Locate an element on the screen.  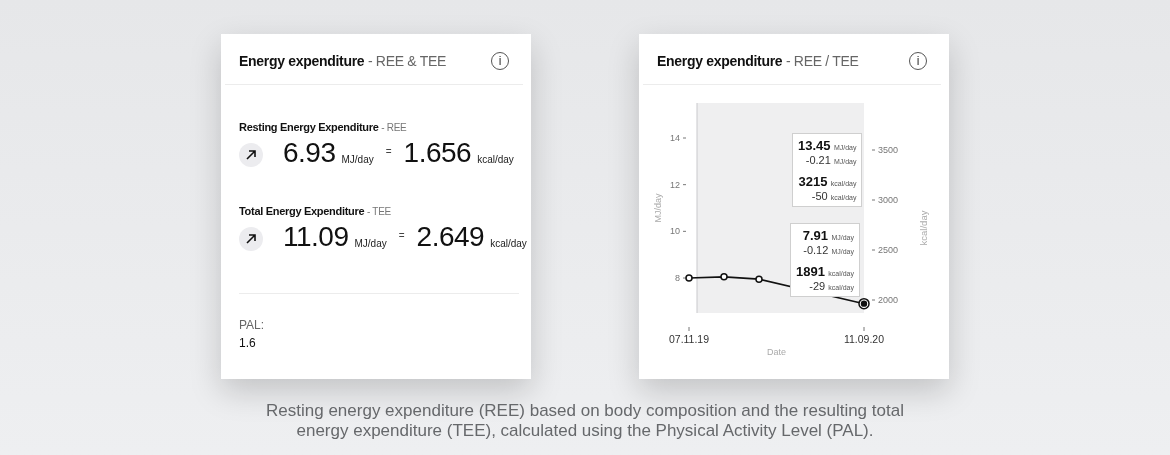
y2-tick-label: 3000 is located at coordinates (888, 200).